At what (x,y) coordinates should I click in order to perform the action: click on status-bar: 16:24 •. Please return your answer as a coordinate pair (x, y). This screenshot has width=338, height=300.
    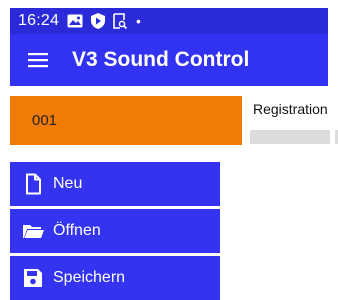
    Looking at the image, I should click on (169, 21).